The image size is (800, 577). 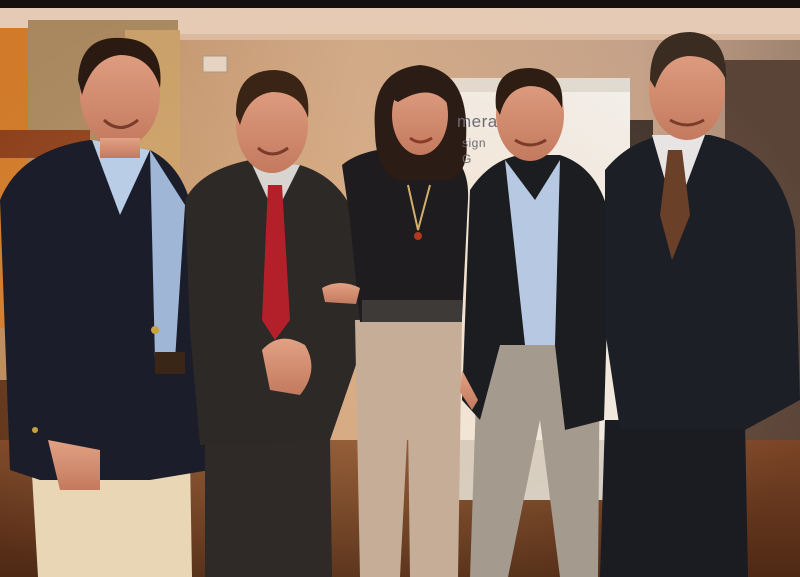 What do you see at coordinates (474, 143) in the screenshot?
I see `banner-text-line2: sign` at bounding box center [474, 143].